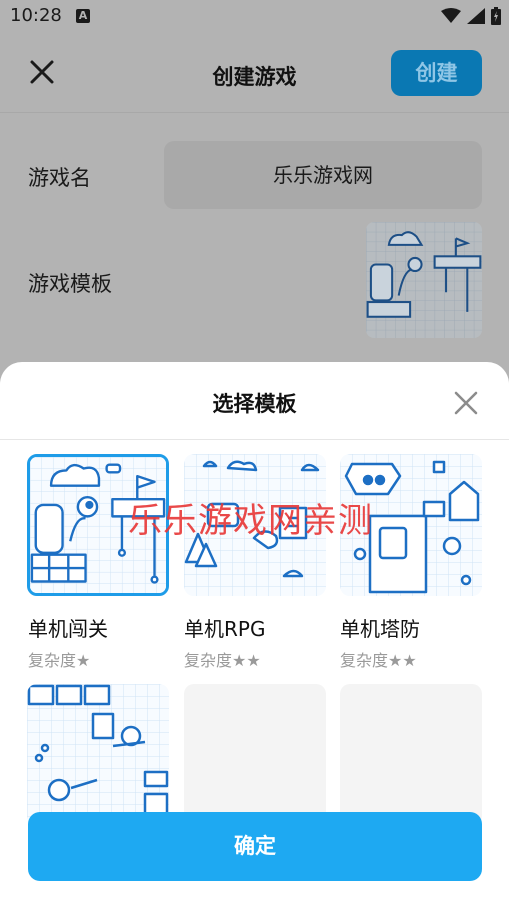 The width and height of the screenshot is (509, 909). What do you see at coordinates (496, 16) in the screenshot?
I see `battery-icon` at bounding box center [496, 16].